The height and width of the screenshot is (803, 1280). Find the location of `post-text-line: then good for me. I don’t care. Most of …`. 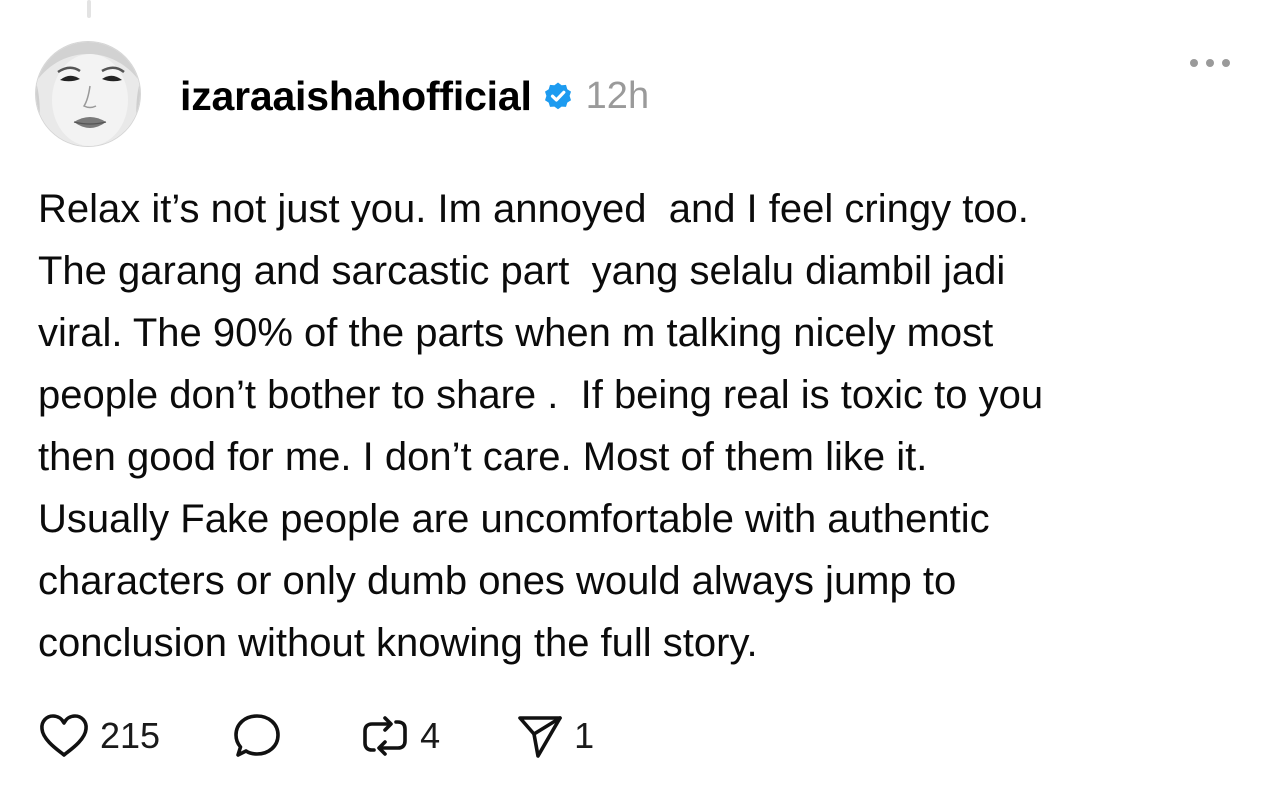

post-text-line: then good for me. I don’t care. Most of … is located at coordinates (483, 457).